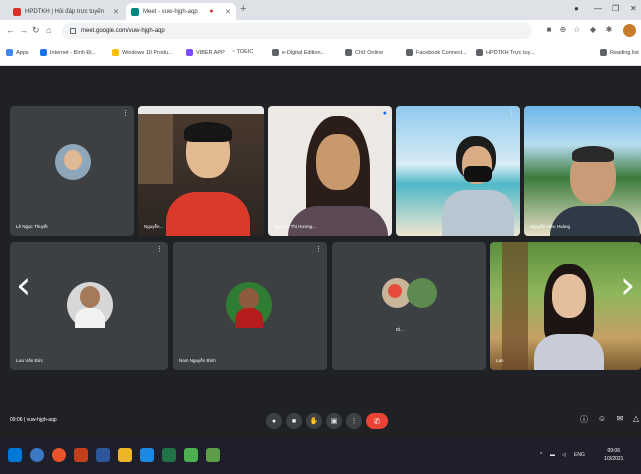  I want to click on maximize-icon: ❐, so click(615, 8).